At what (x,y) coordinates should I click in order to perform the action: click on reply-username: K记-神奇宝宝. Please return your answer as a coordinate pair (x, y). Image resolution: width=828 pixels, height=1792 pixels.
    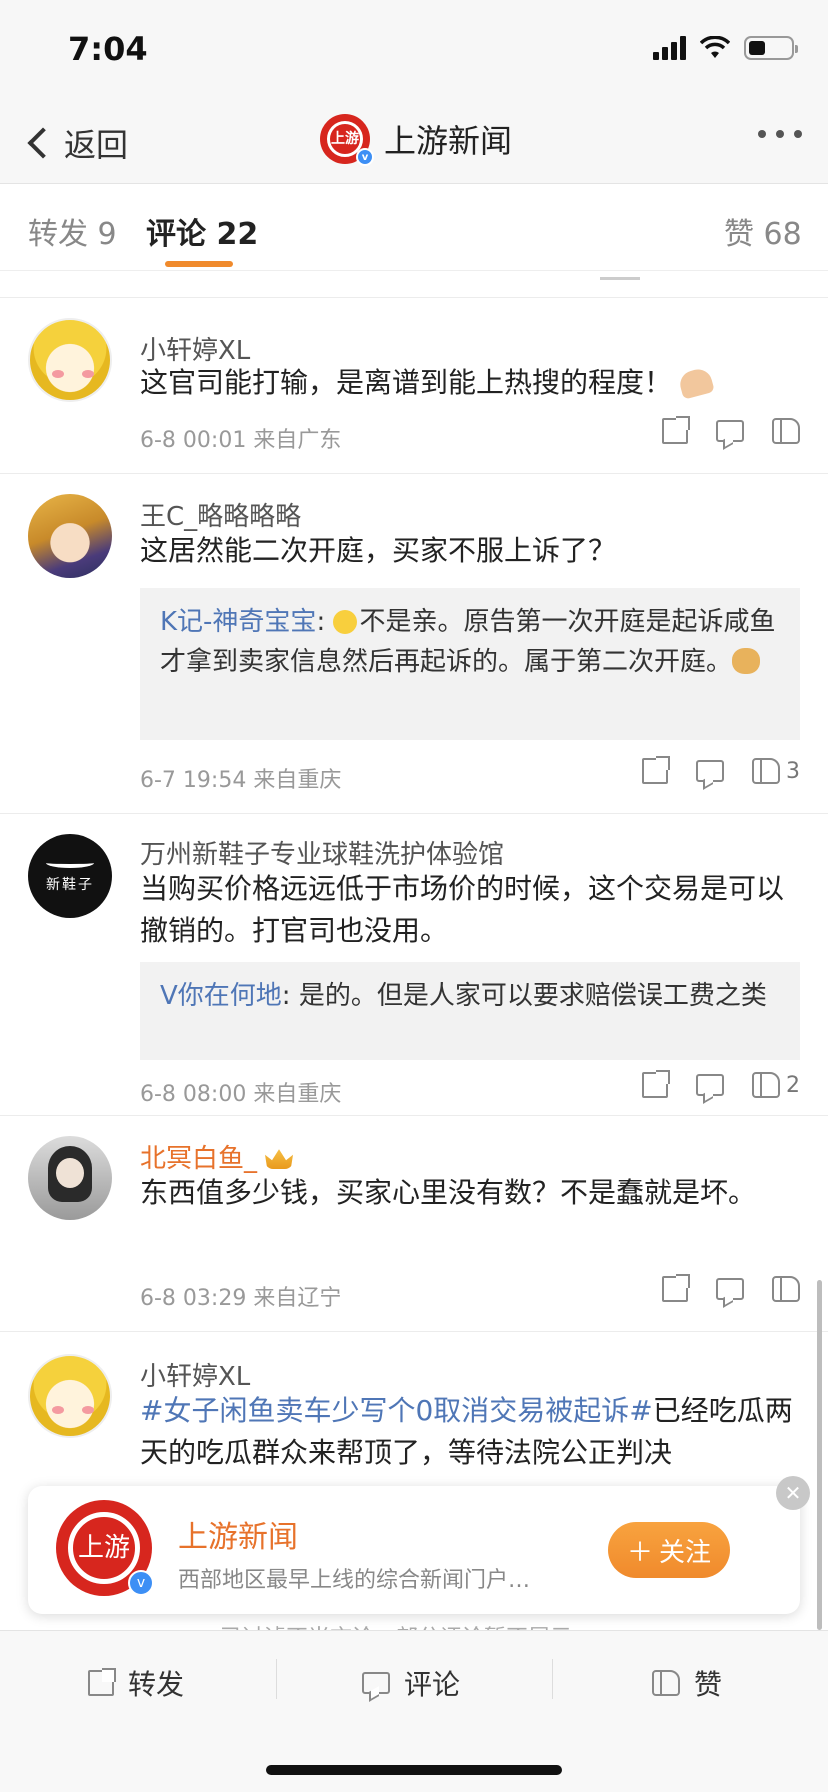
    Looking at the image, I should click on (238, 622).